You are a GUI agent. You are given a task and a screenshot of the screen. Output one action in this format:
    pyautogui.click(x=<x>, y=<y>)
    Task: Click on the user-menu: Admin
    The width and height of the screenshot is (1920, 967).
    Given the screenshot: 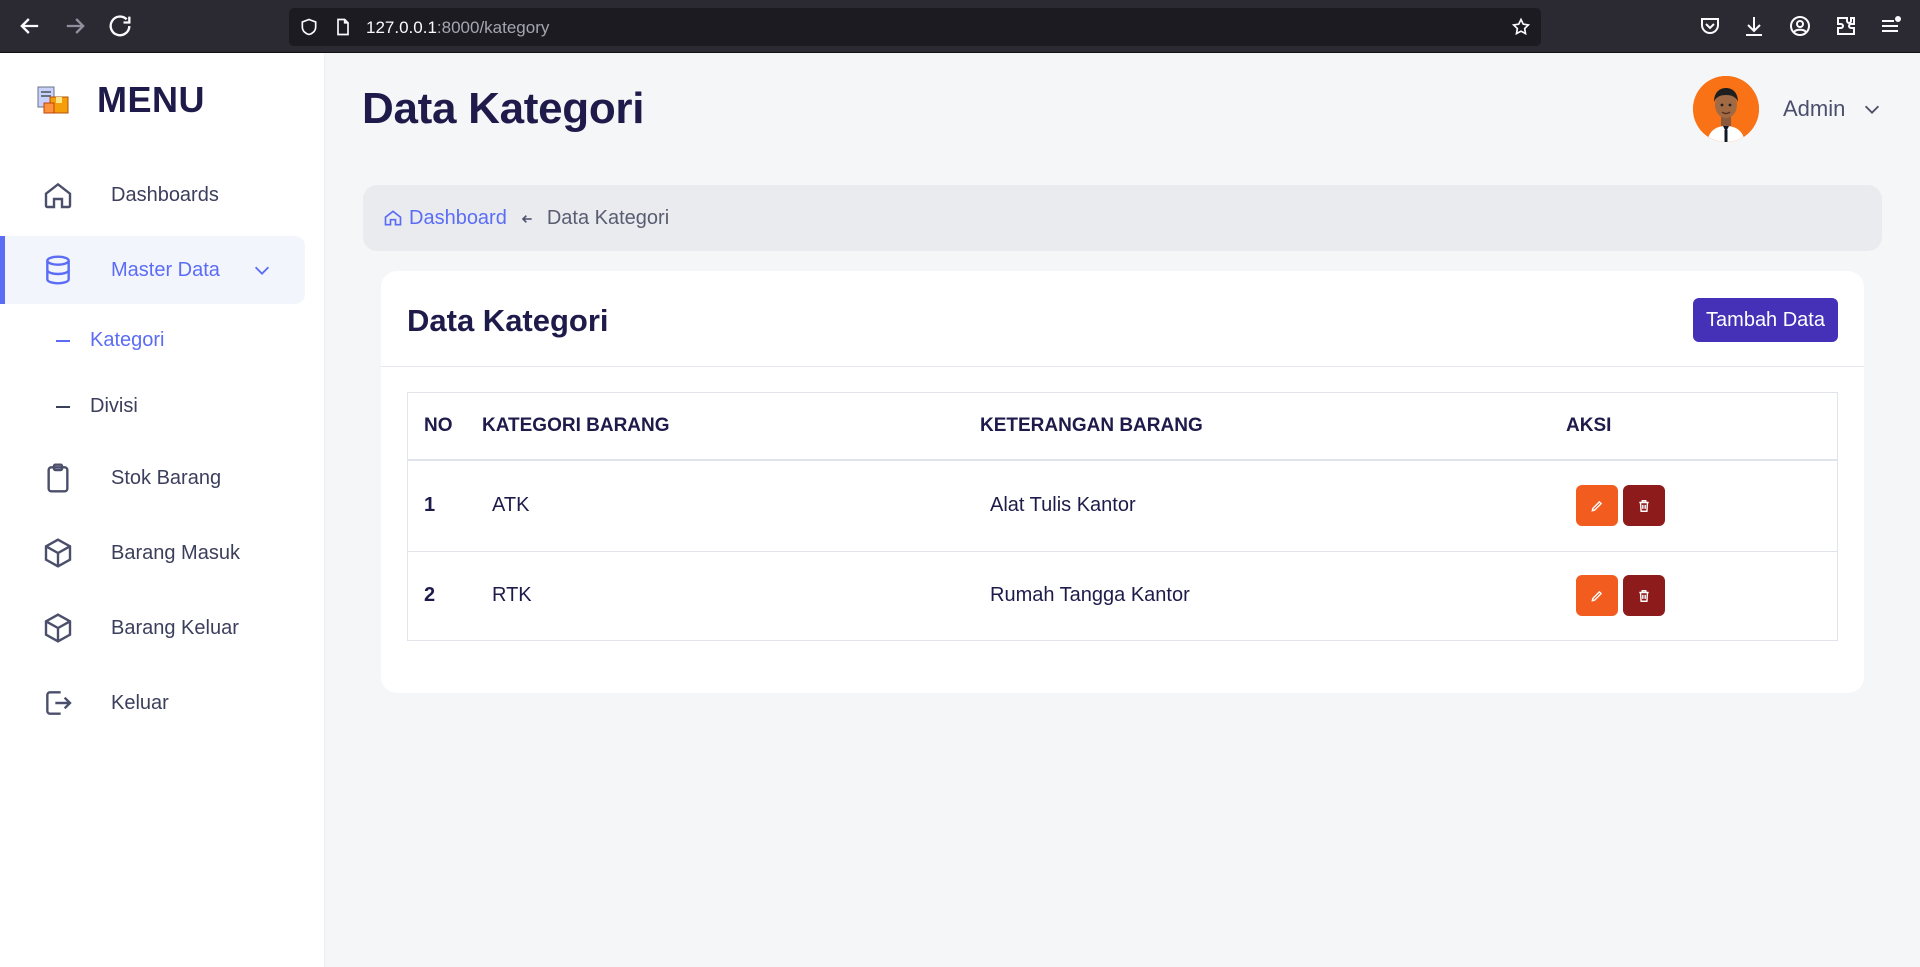 What is the action you would take?
    pyautogui.click(x=1788, y=109)
    